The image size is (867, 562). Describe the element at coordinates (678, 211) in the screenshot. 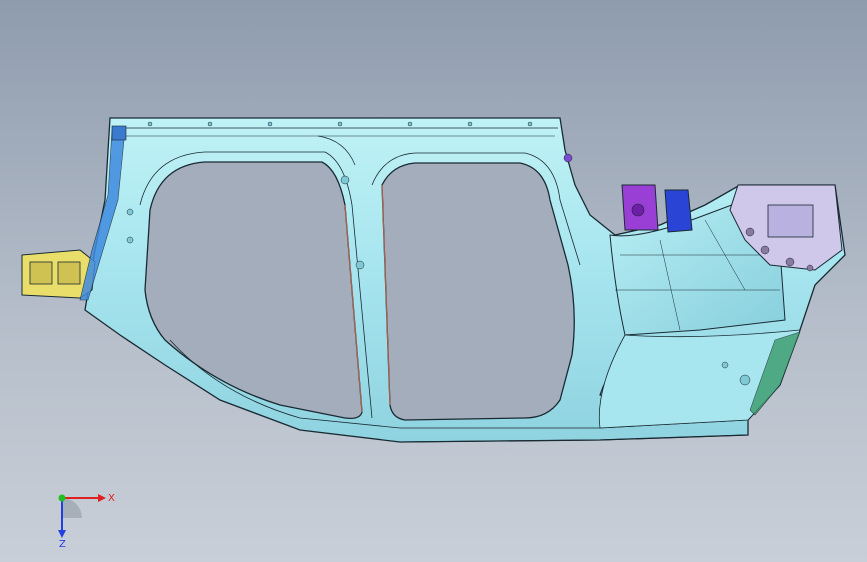

I see `blue-bracket` at that location.